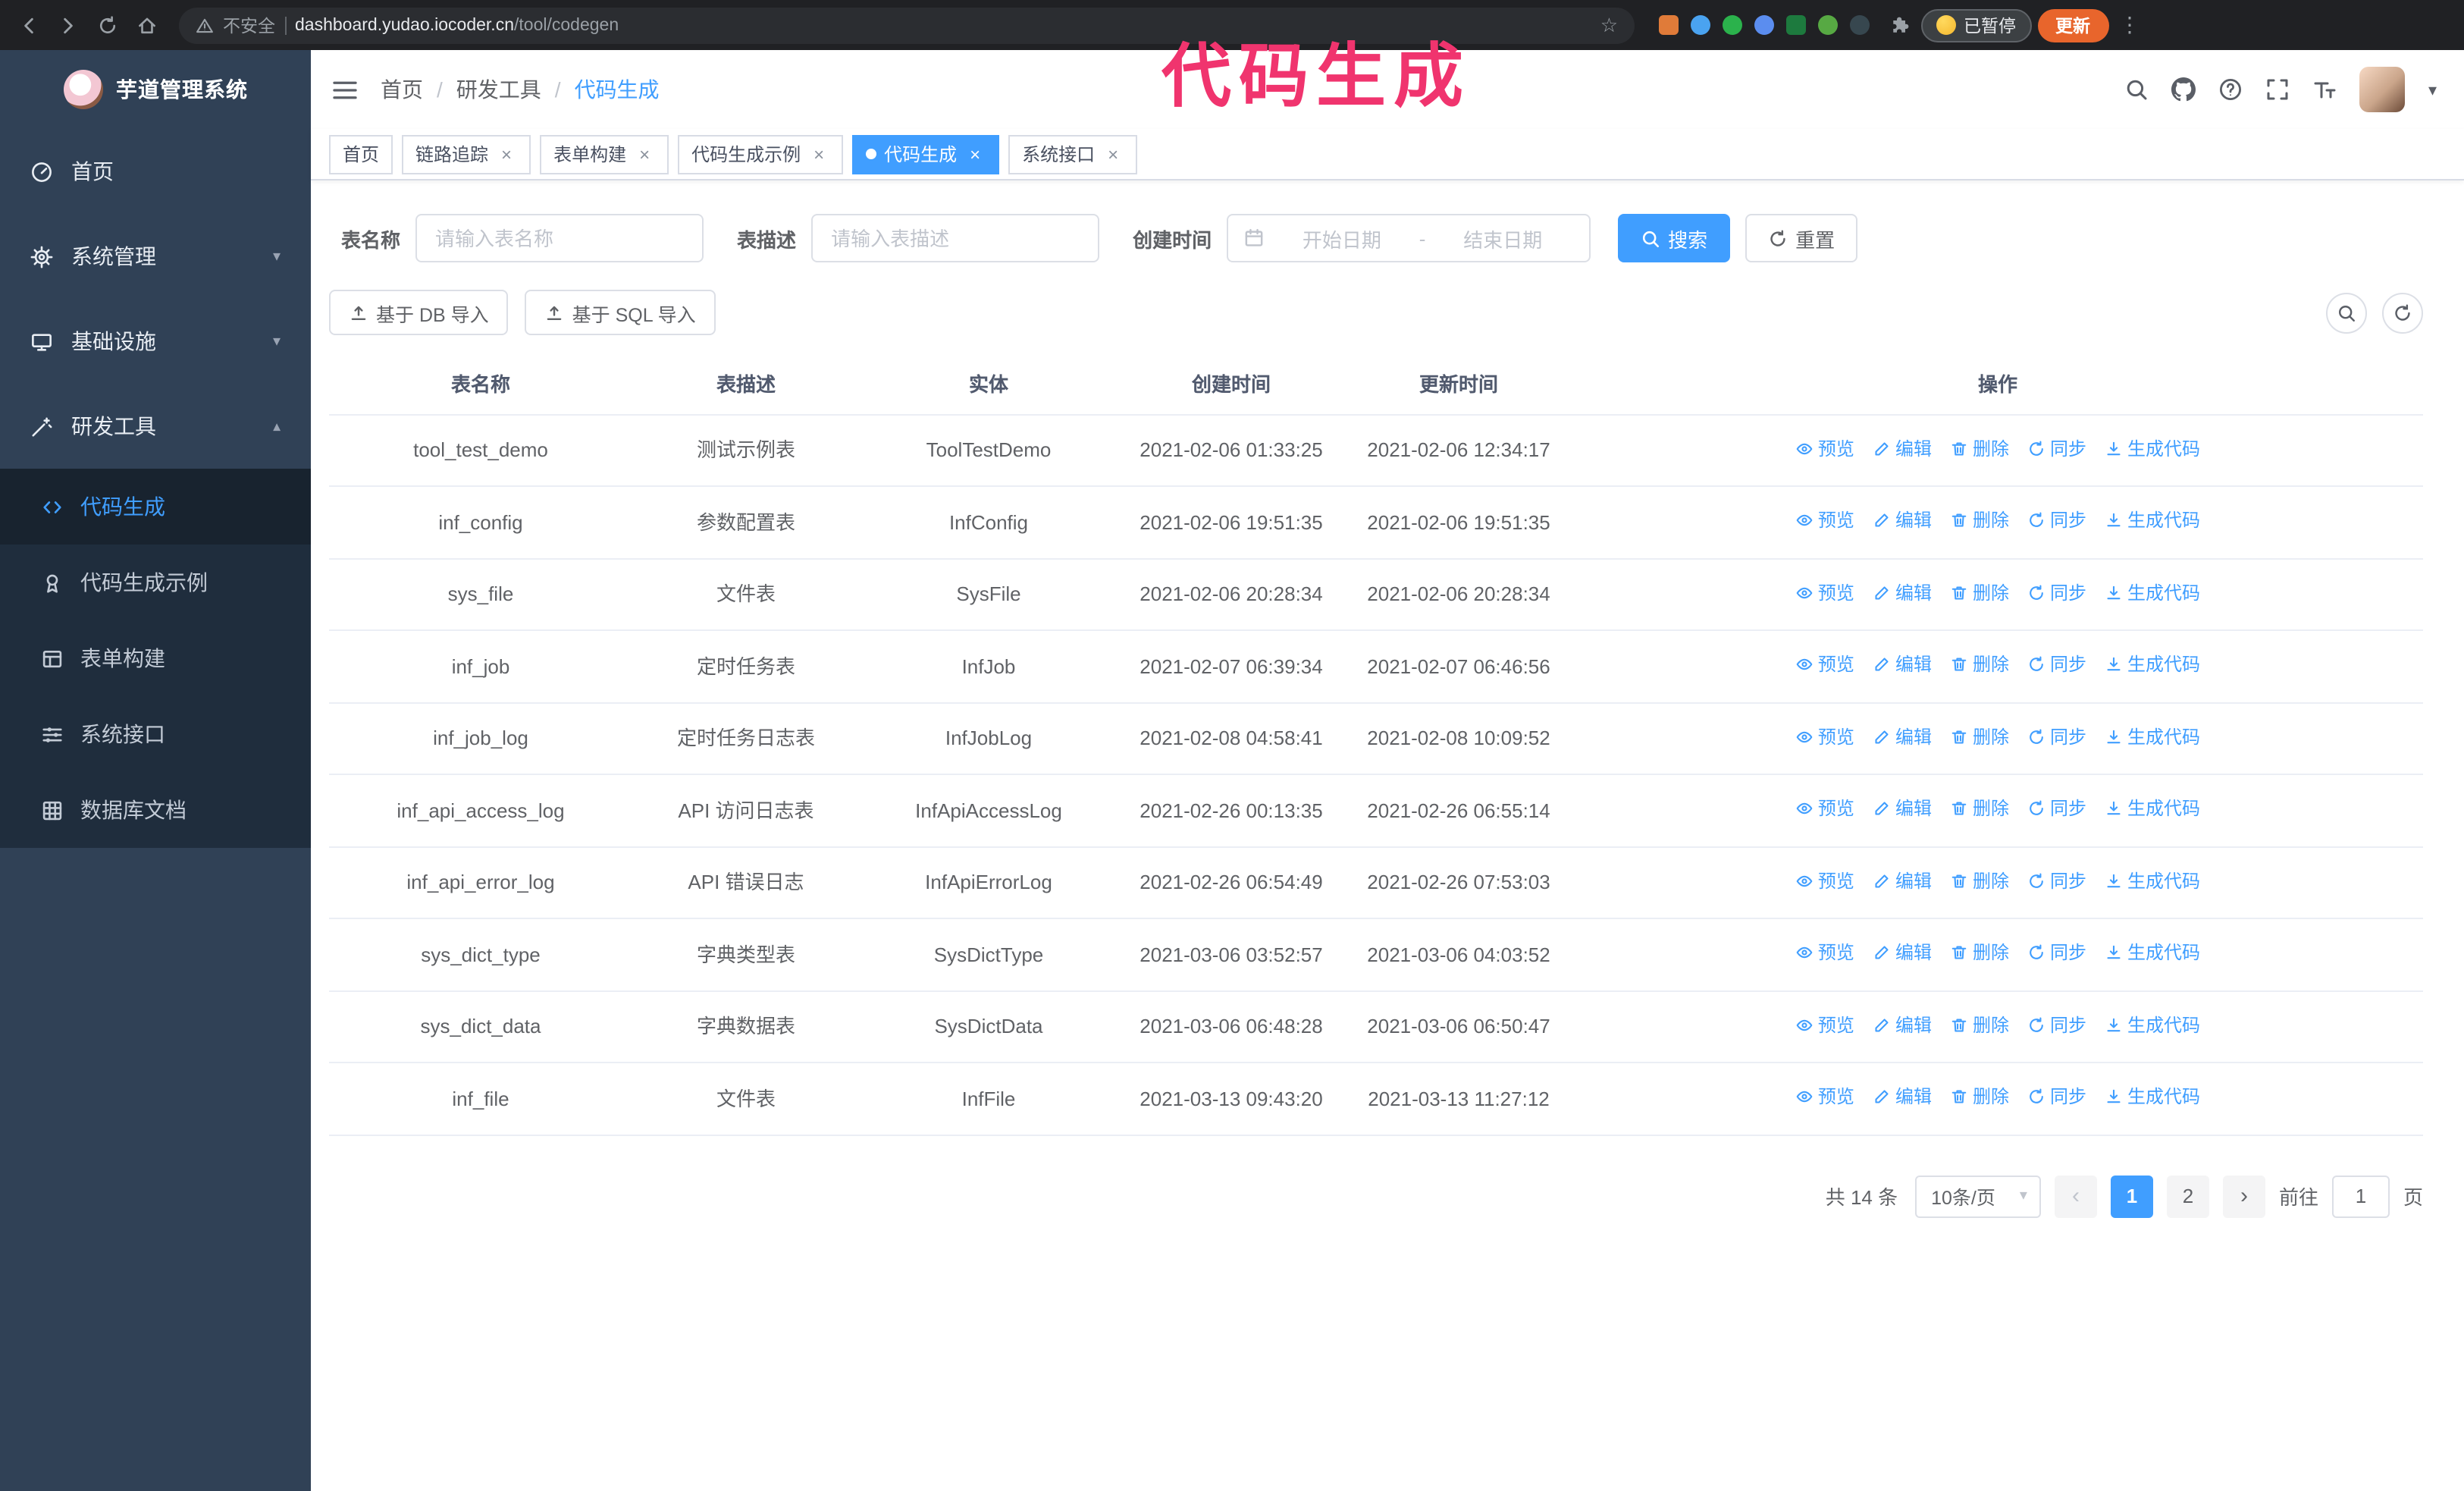  Describe the element at coordinates (108, 25) in the screenshot. I see `browser-reload-icon` at that location.